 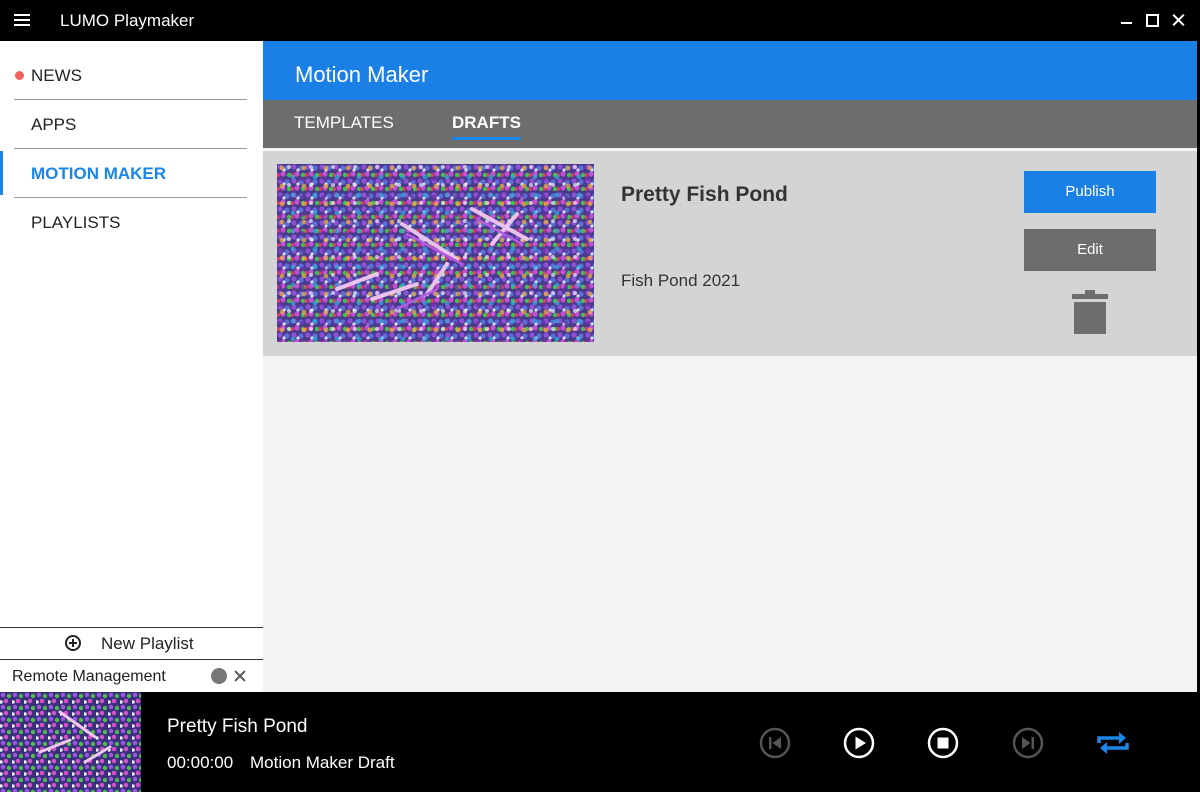 I want to click on player-time: 00:00:00, so click(x=200, y=762).